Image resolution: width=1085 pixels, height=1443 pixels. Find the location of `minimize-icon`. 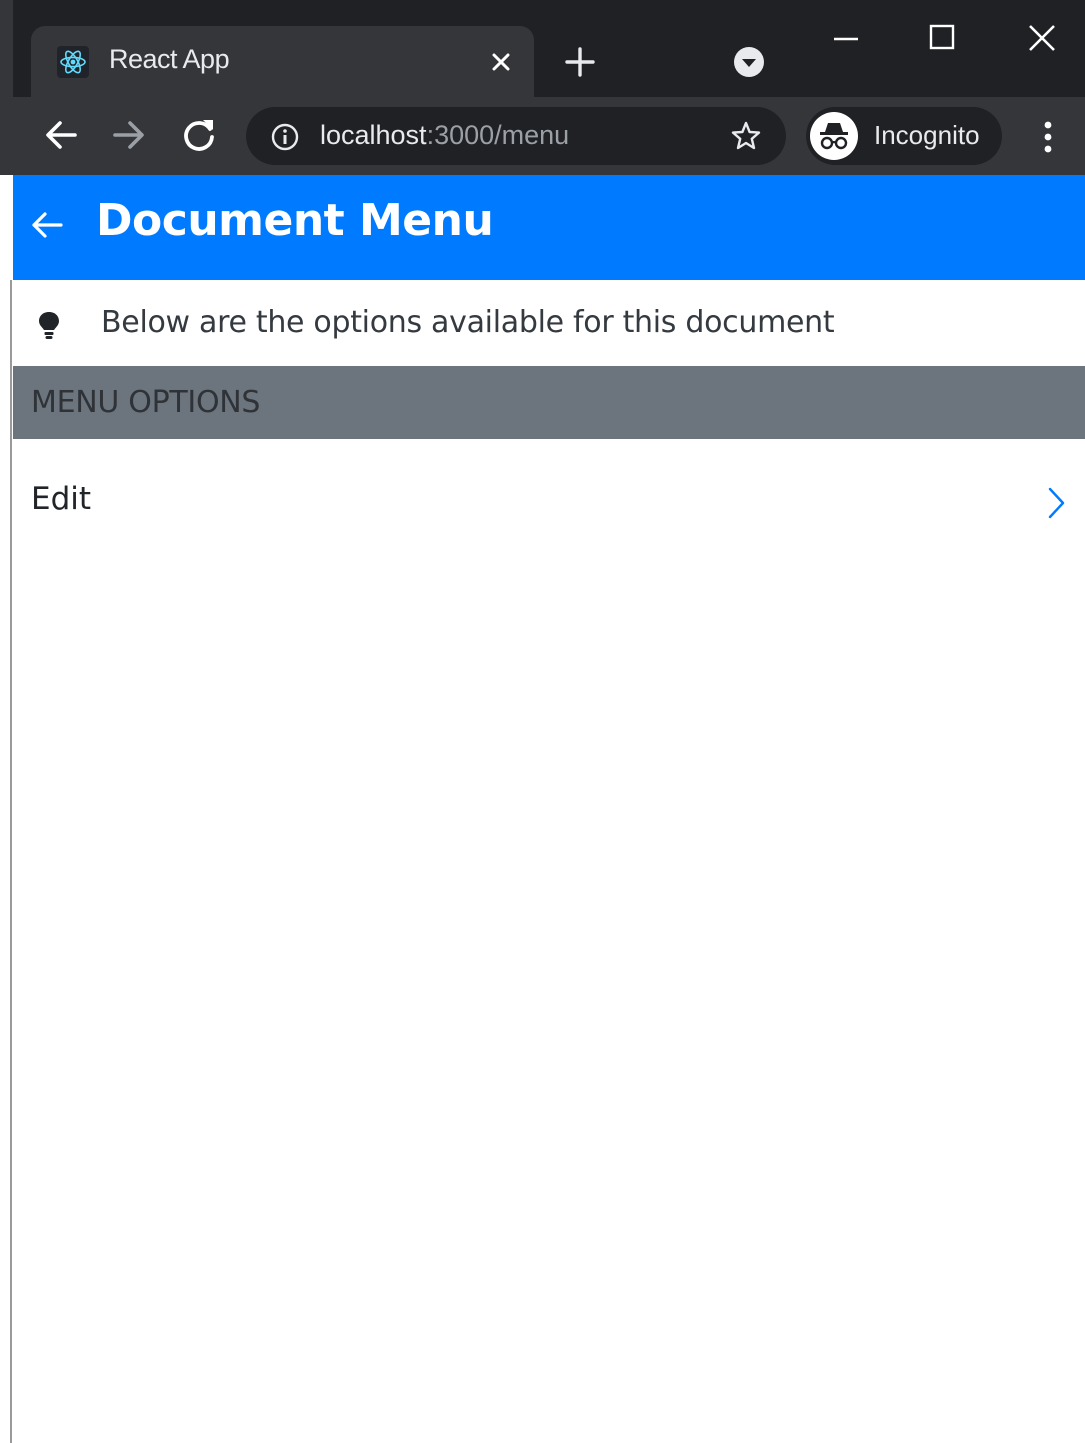

minimize-icon is located at coordinates (846, 39).